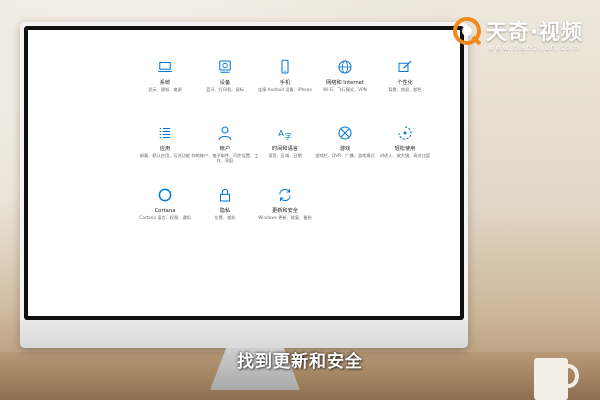  What do you see at coordinates (405, 83) in the screenshot?
I see `setting-title: 个性化` at bounding box center [405, 83].